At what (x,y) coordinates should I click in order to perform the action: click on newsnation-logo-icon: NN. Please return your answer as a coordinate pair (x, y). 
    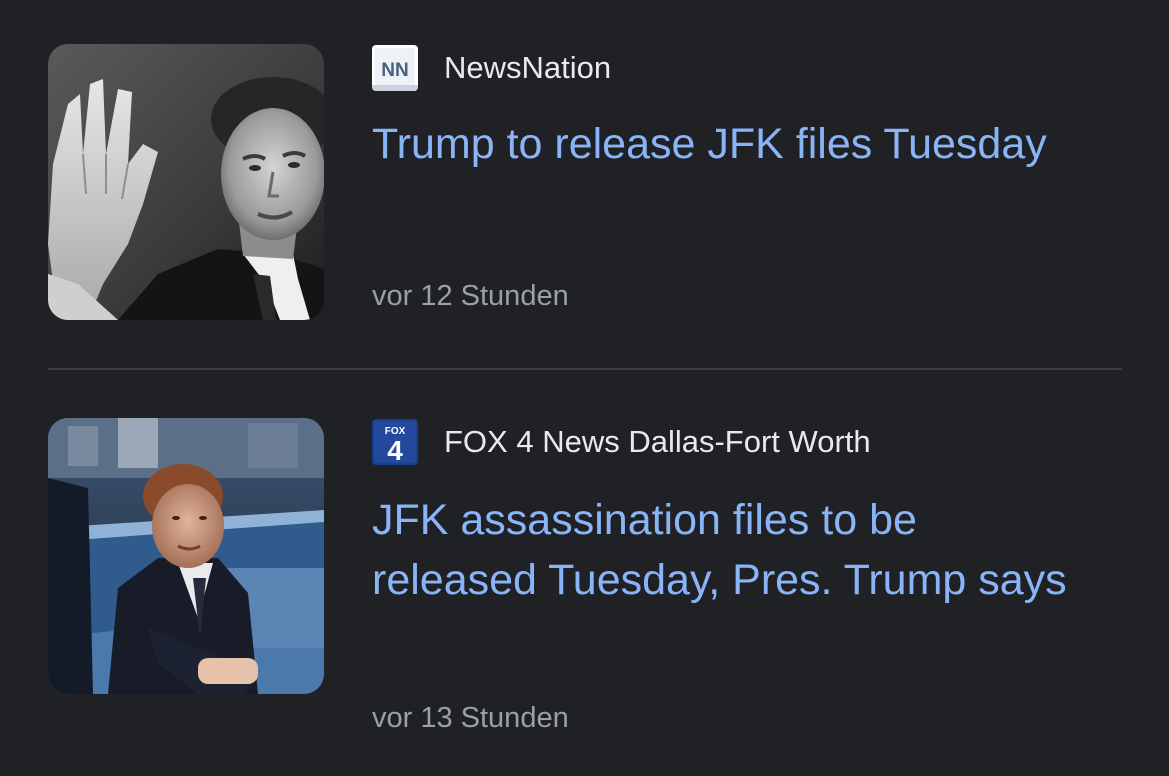
    Looking at the image, I should click on (395, 68).